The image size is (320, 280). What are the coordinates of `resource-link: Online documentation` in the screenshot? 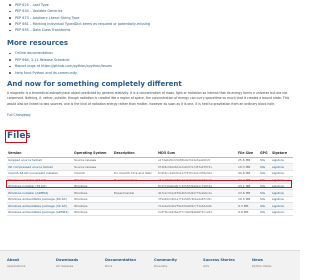 It's located at (150, 53).